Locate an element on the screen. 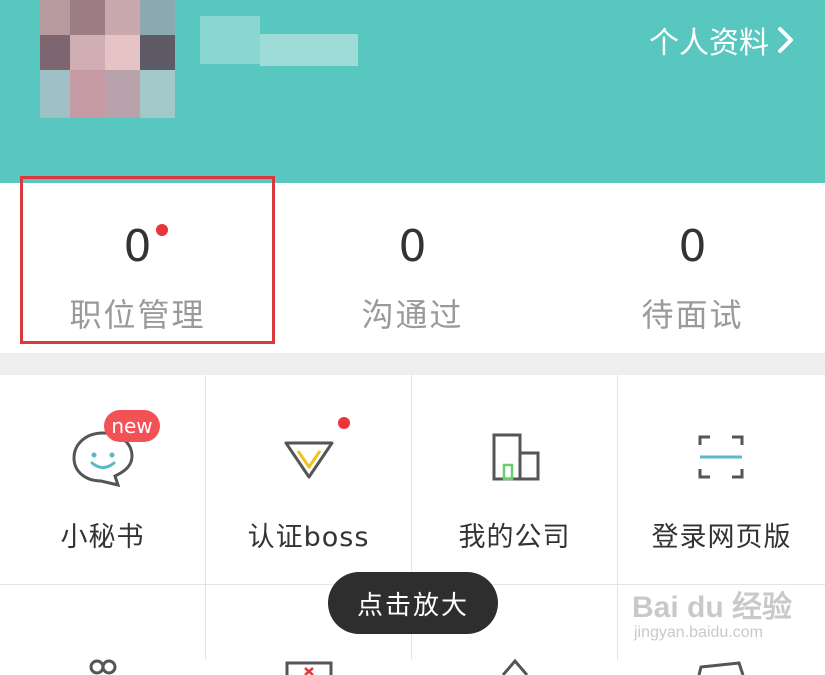 The image size is (825, 675). highlight-annotation-box is located at coordinates (147, 260).